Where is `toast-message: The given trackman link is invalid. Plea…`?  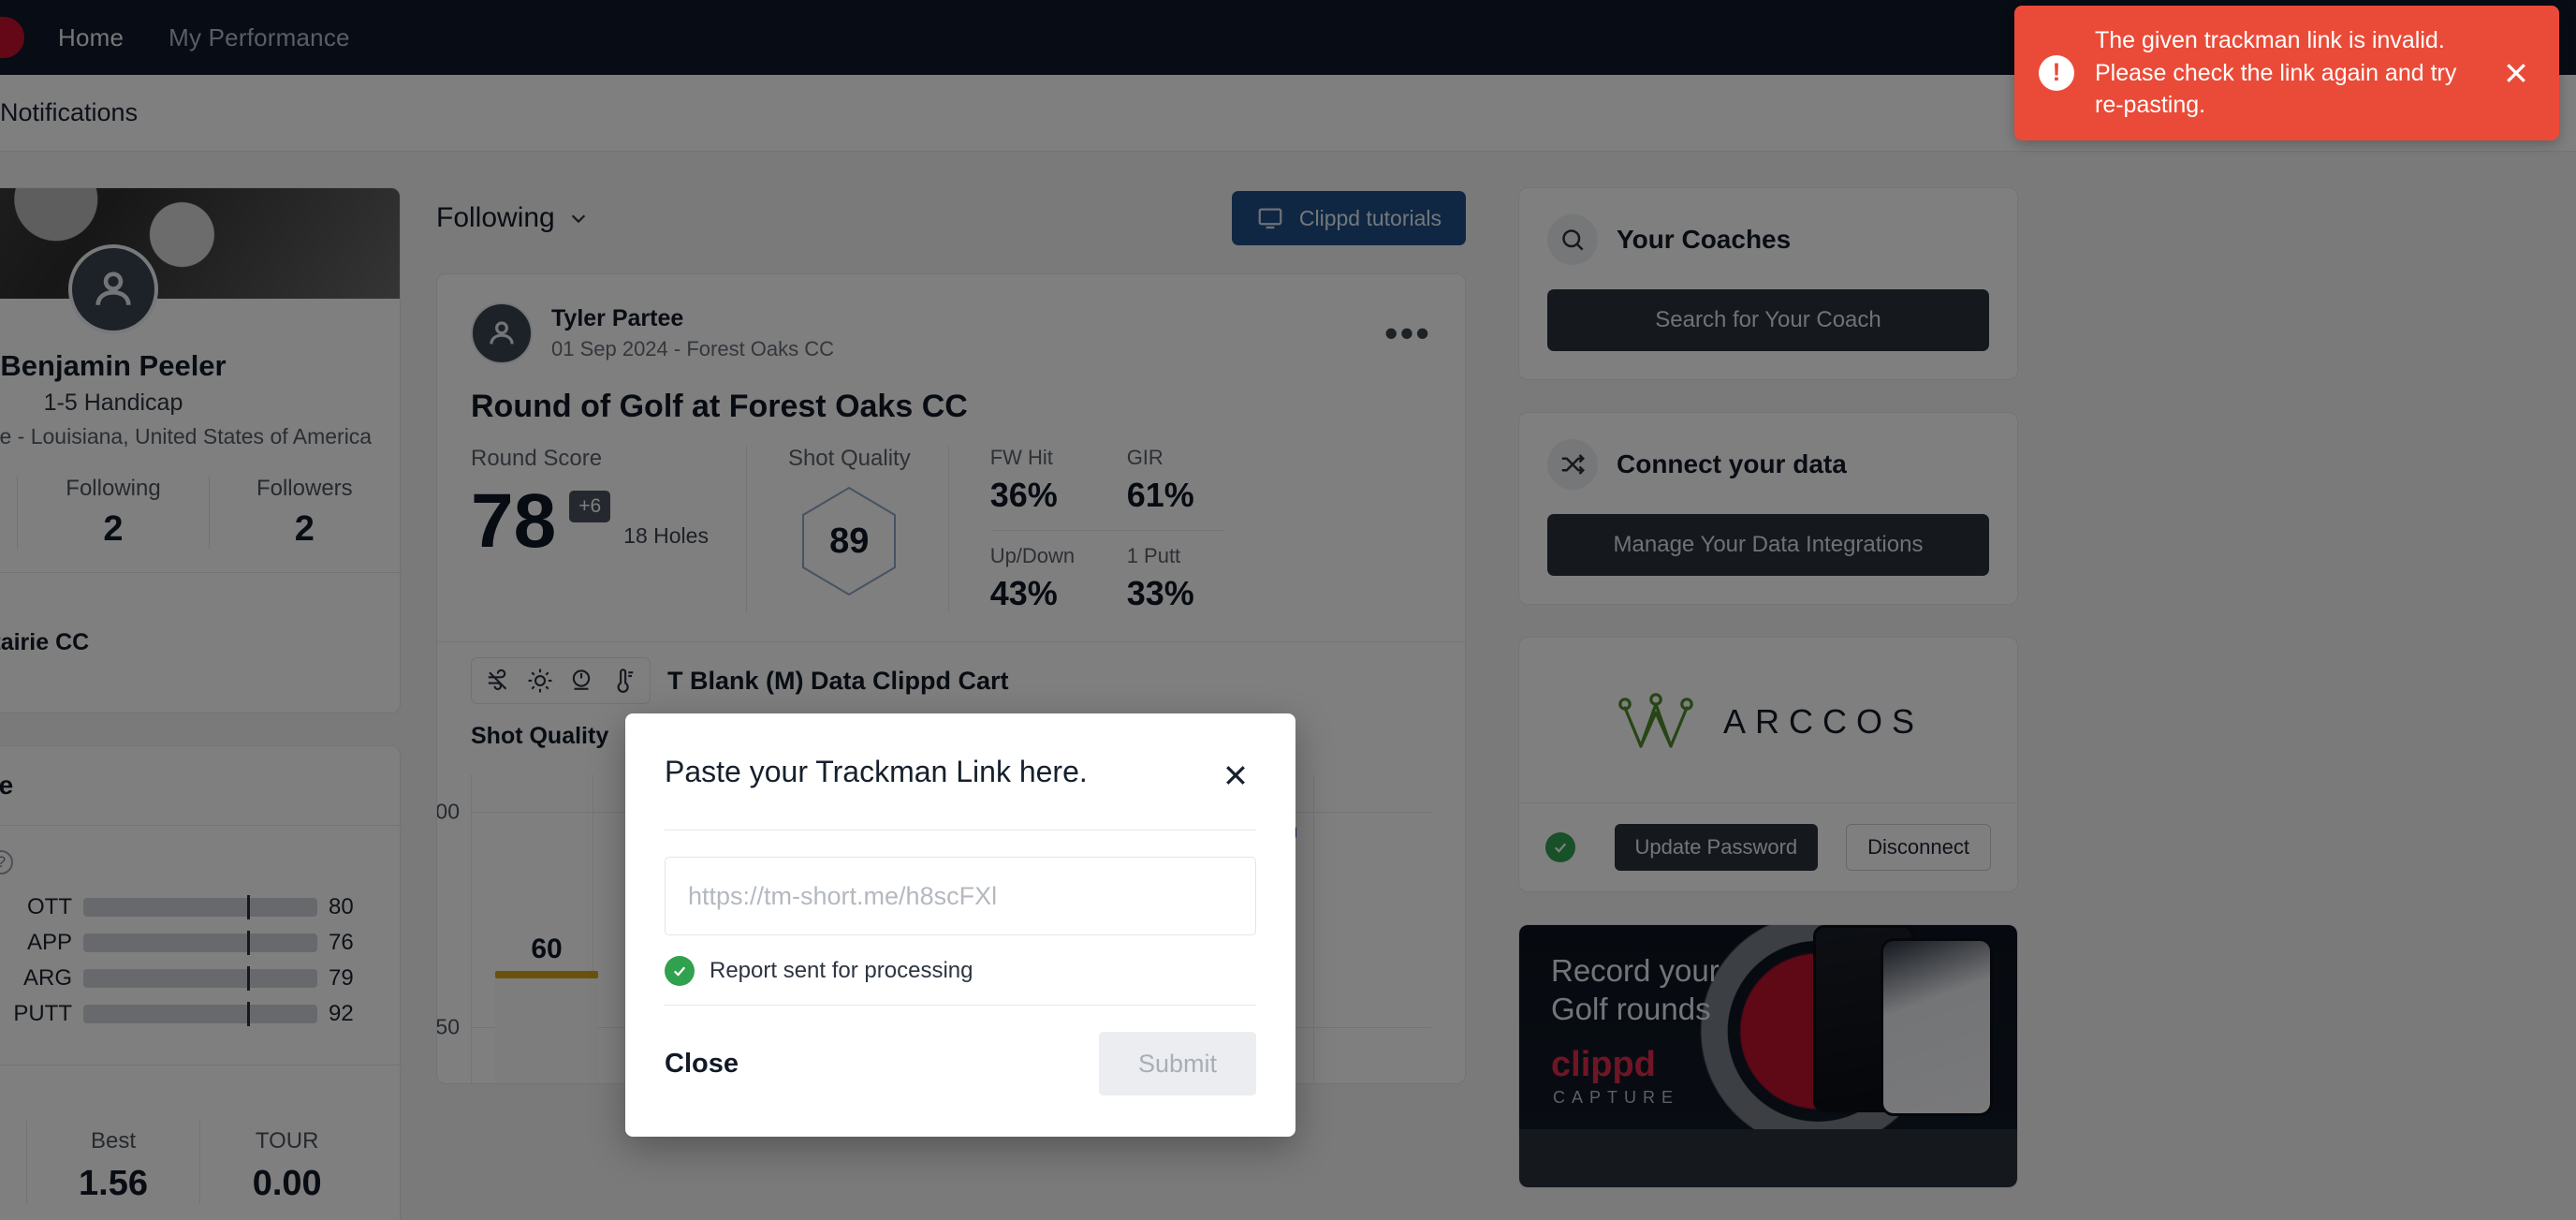
toast-message: The given trackman link is invalid. Plea… is located at coordinates (2276, 72).